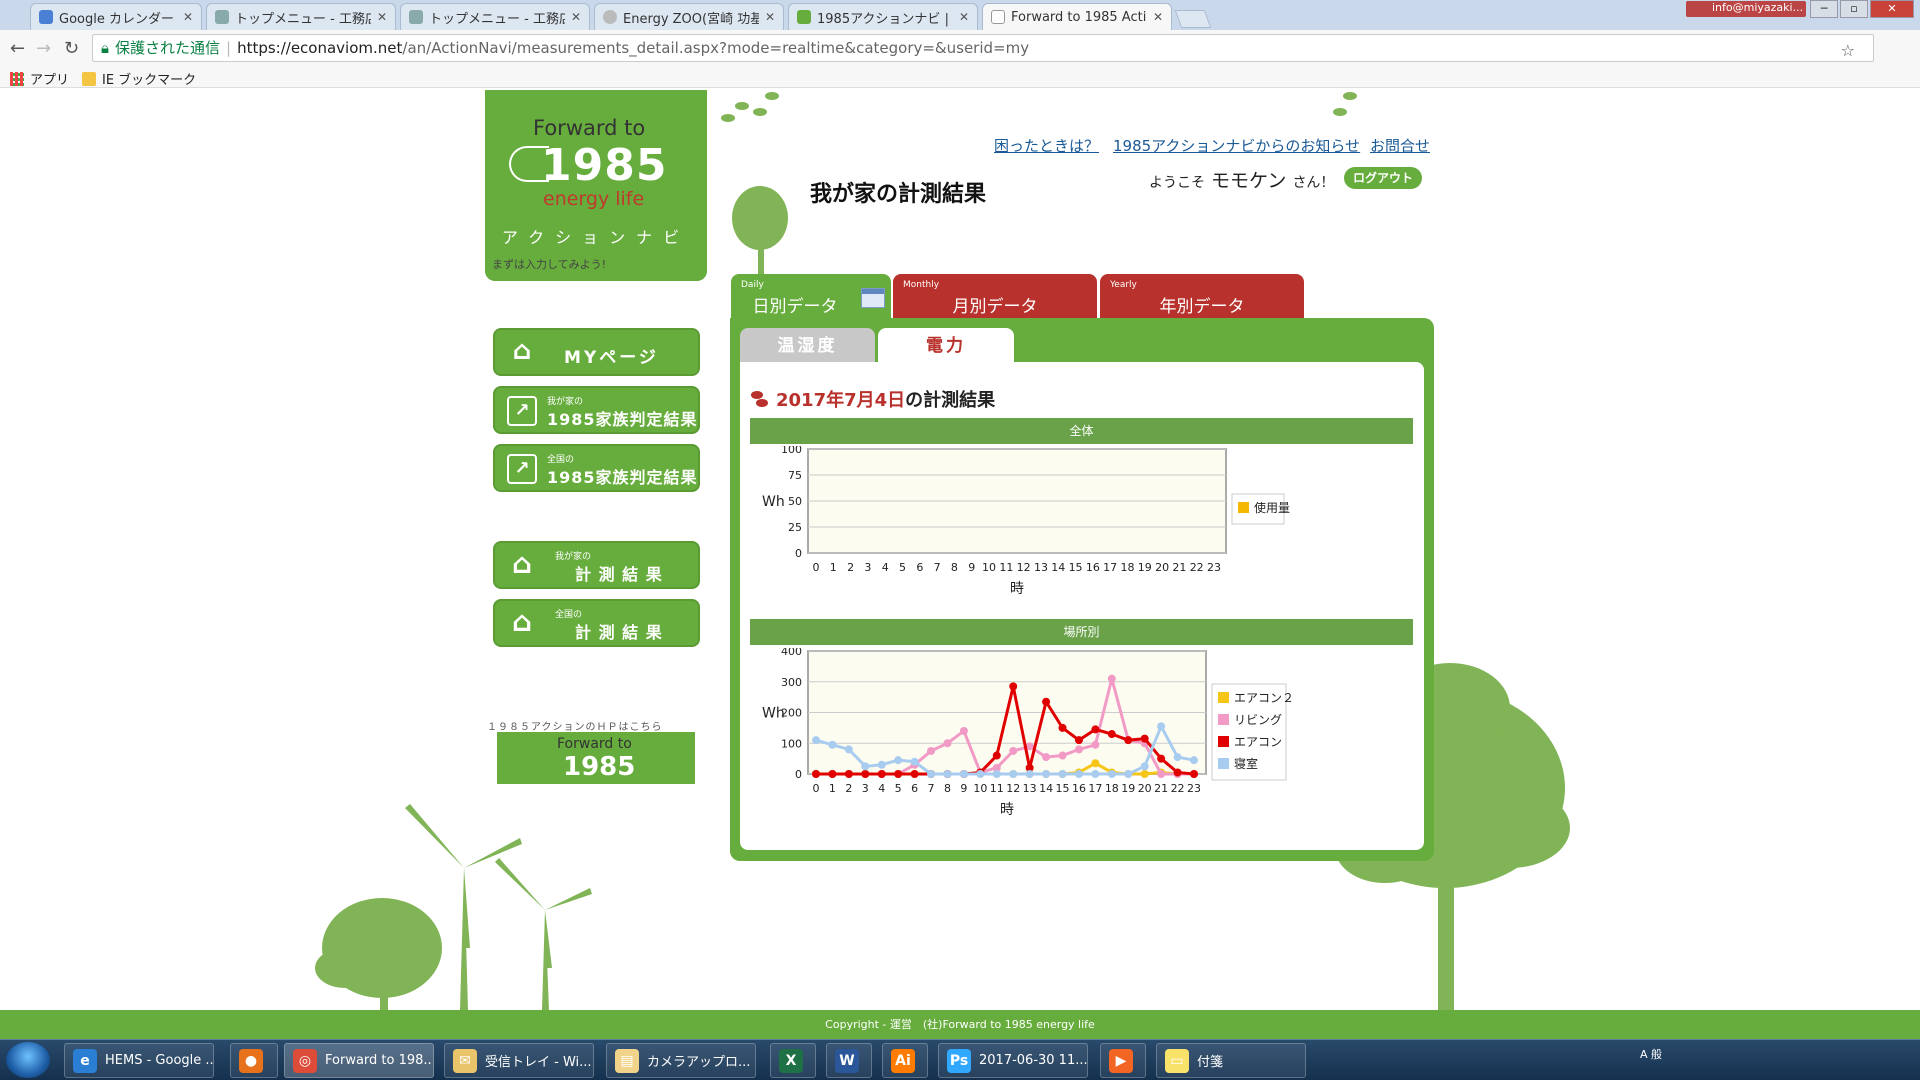  What do you see at coordinates (139, 78) in the screenshot?
I see `bookmark-ie-folder: IE ブックマーク` at bounding box center [139, 78].